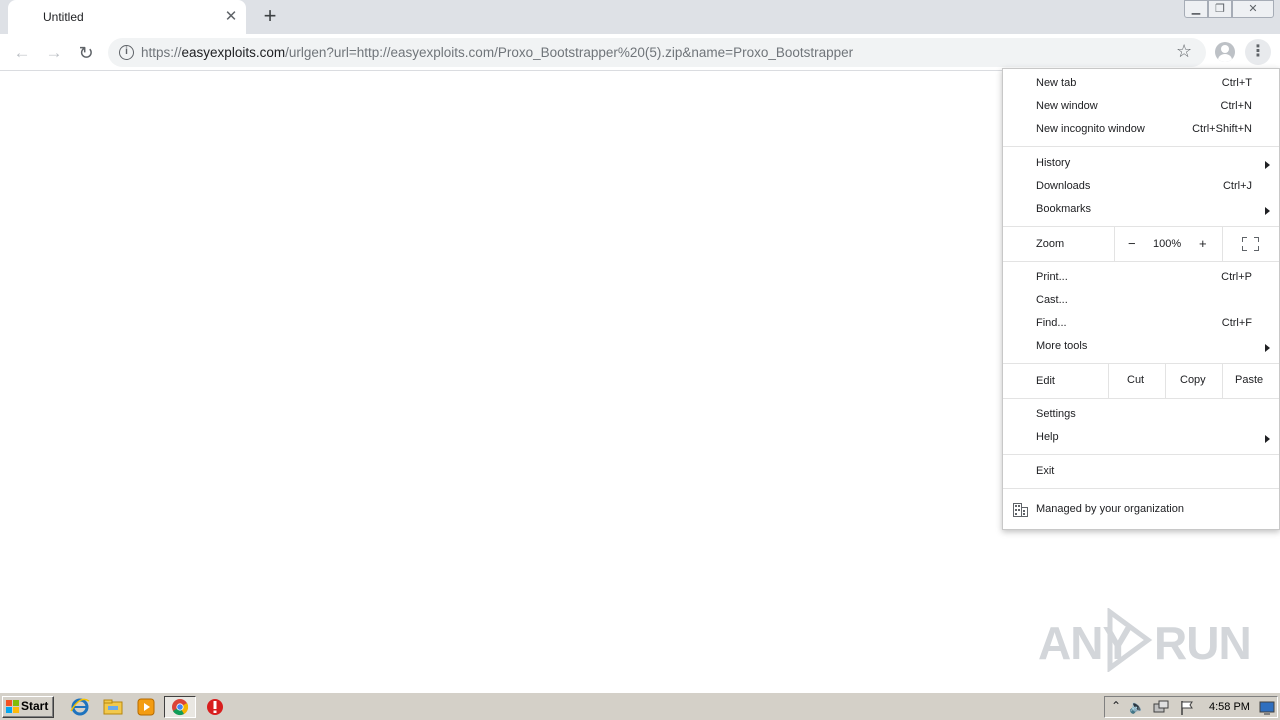 This screenshot has height=720, width=1280. What do you see at coordinates (1141, 209) in the screenshot?
I see `menu-item-bookmarks: Bookmarks` at bounding box center [1141, 209].